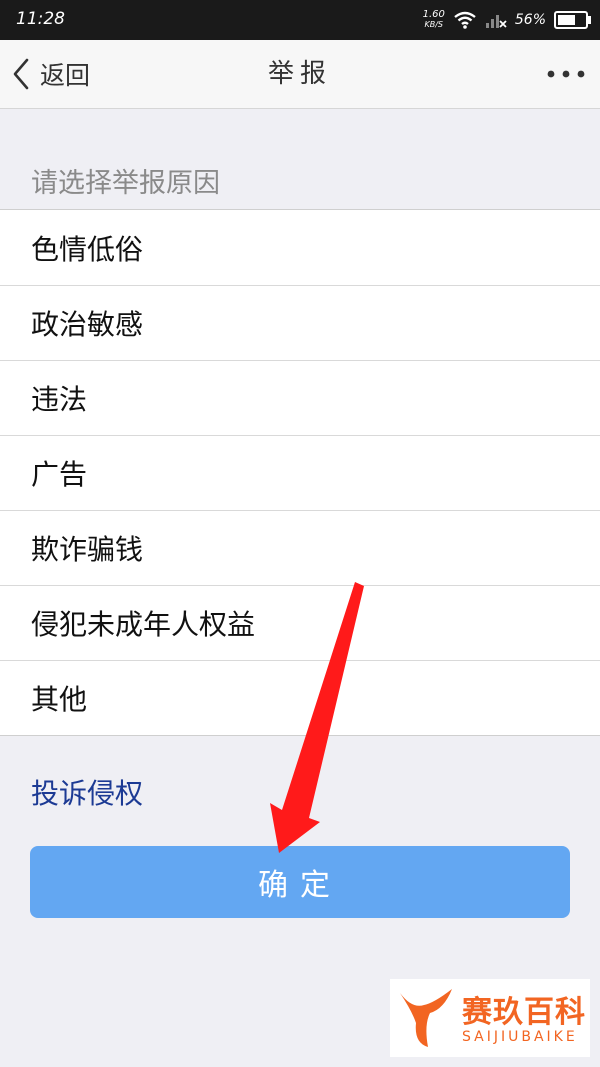 This screenshot has width=600, height=1067. What do you see at coordinates (300, 20) in the screenshot?
I see `status-bar: 11:28 1.60 KB/S 56%` at bounding box center [300, 20].